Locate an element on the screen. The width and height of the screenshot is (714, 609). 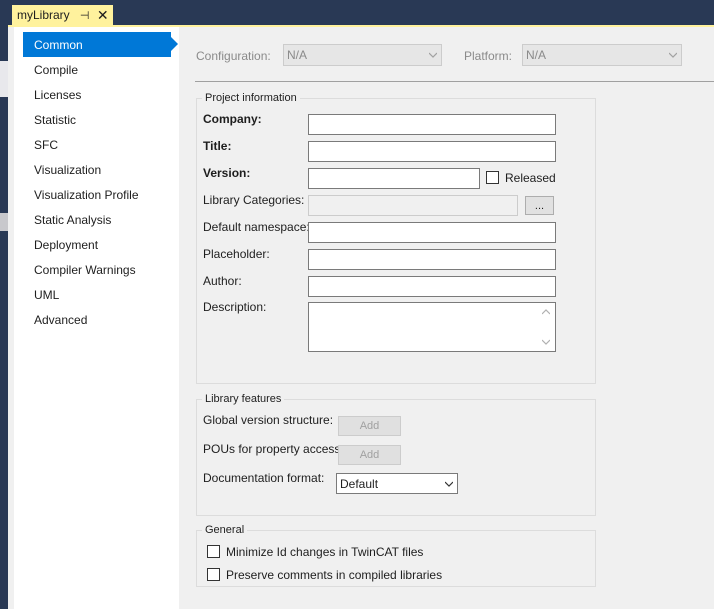
scroll-down-icon is located at coordinates (546, 342).